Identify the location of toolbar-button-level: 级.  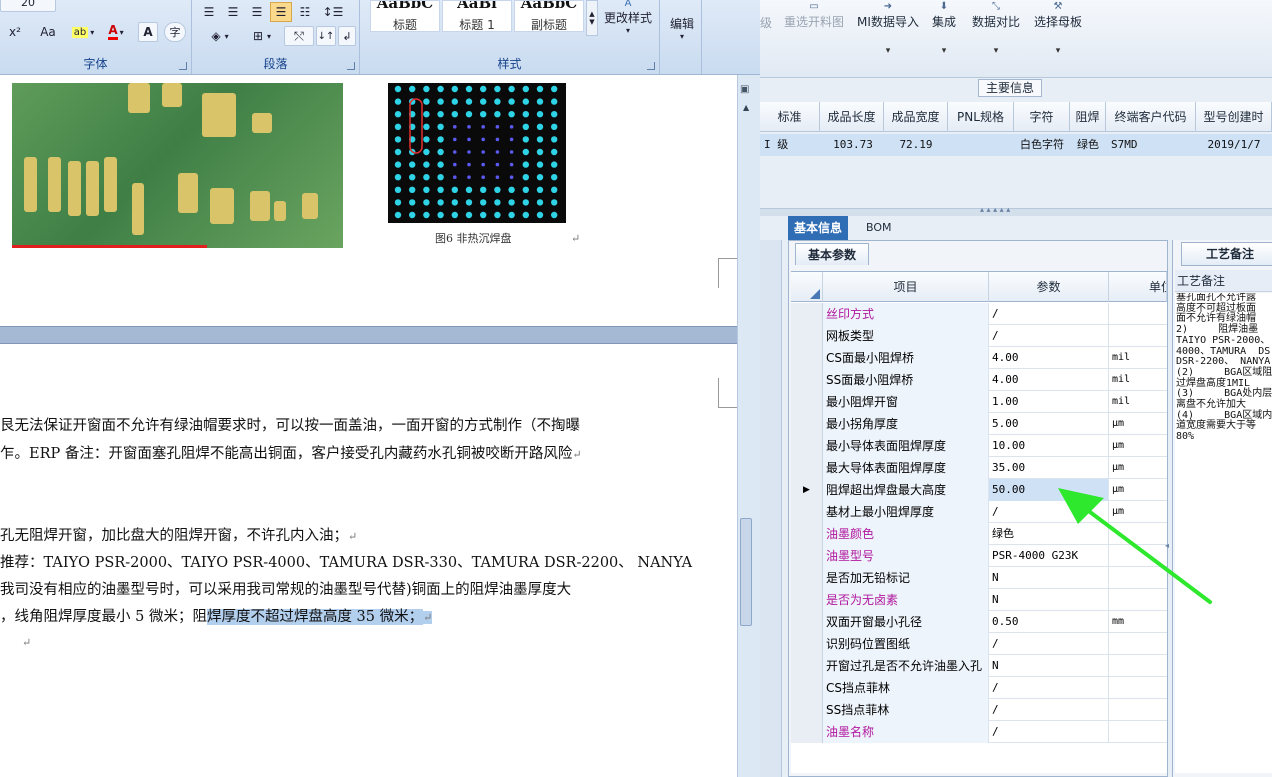
(766, 22).